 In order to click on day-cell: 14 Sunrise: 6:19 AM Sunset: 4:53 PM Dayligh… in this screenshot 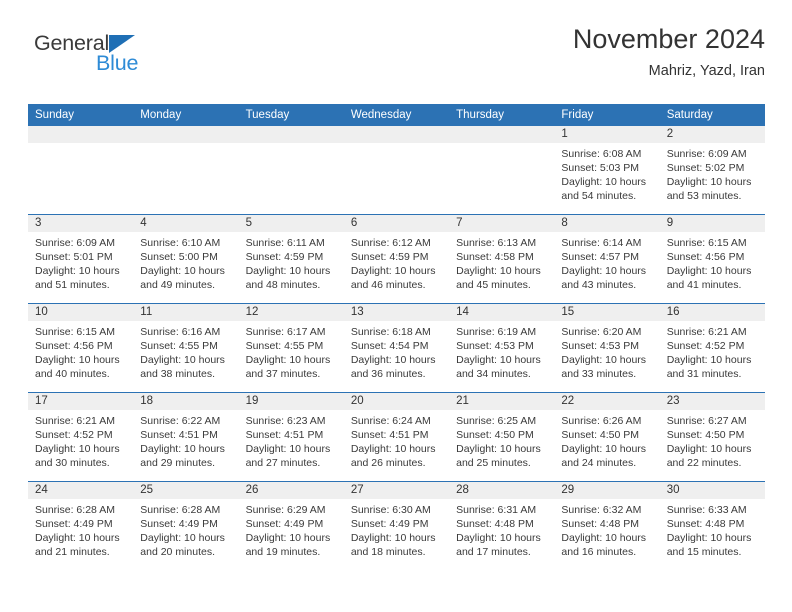, I will do `click(502, 348)`.